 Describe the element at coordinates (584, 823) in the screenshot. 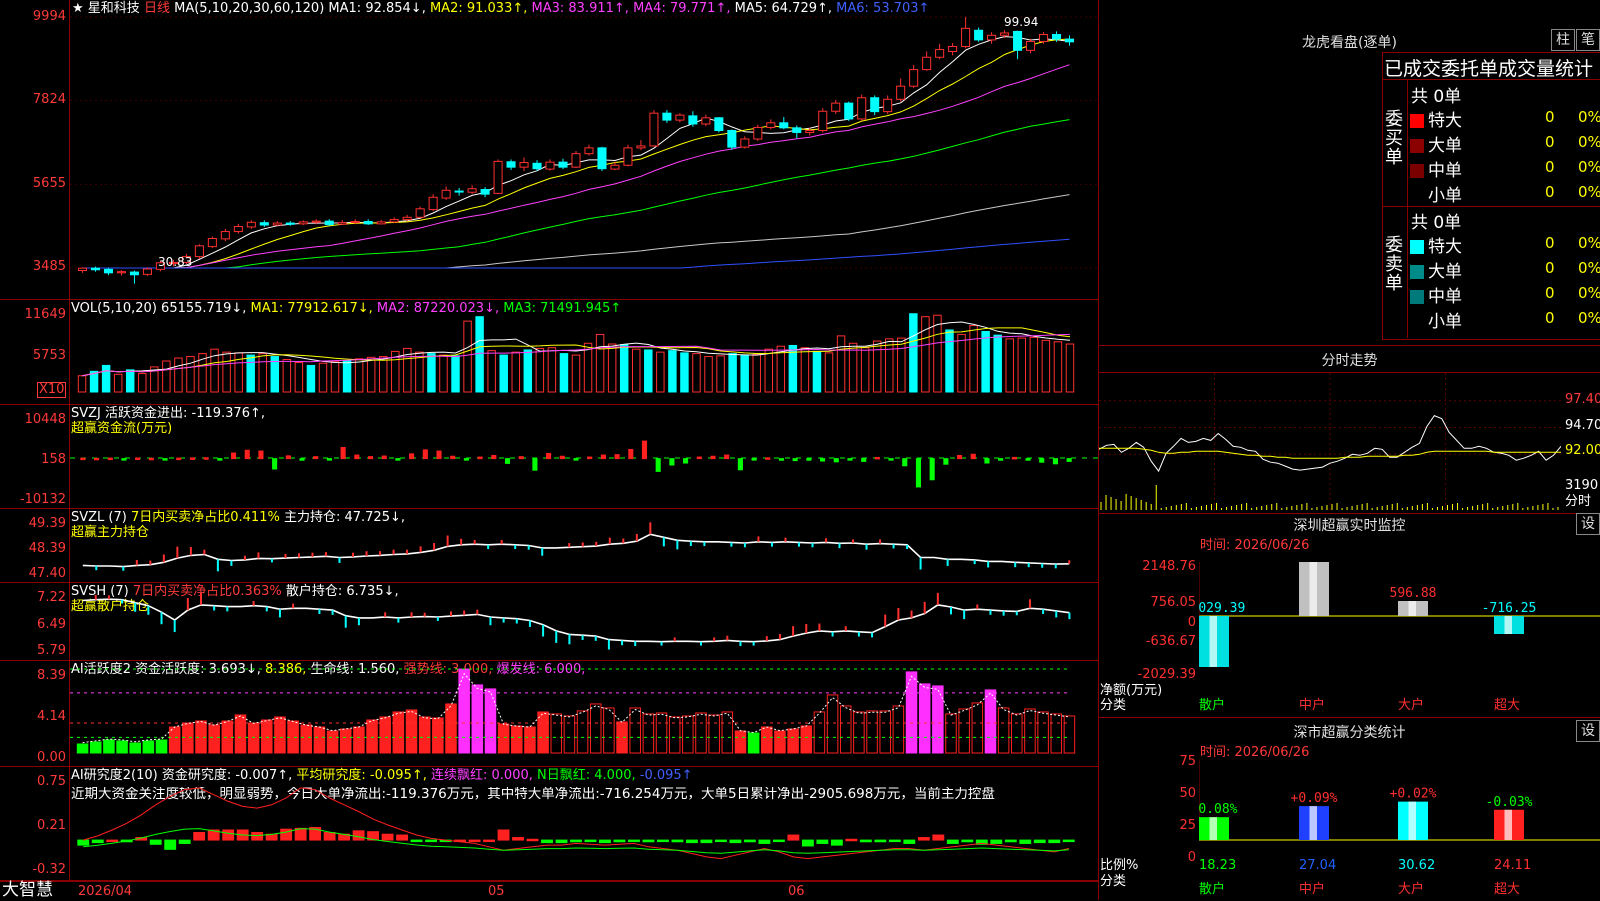

I see `research-chart` at that location.